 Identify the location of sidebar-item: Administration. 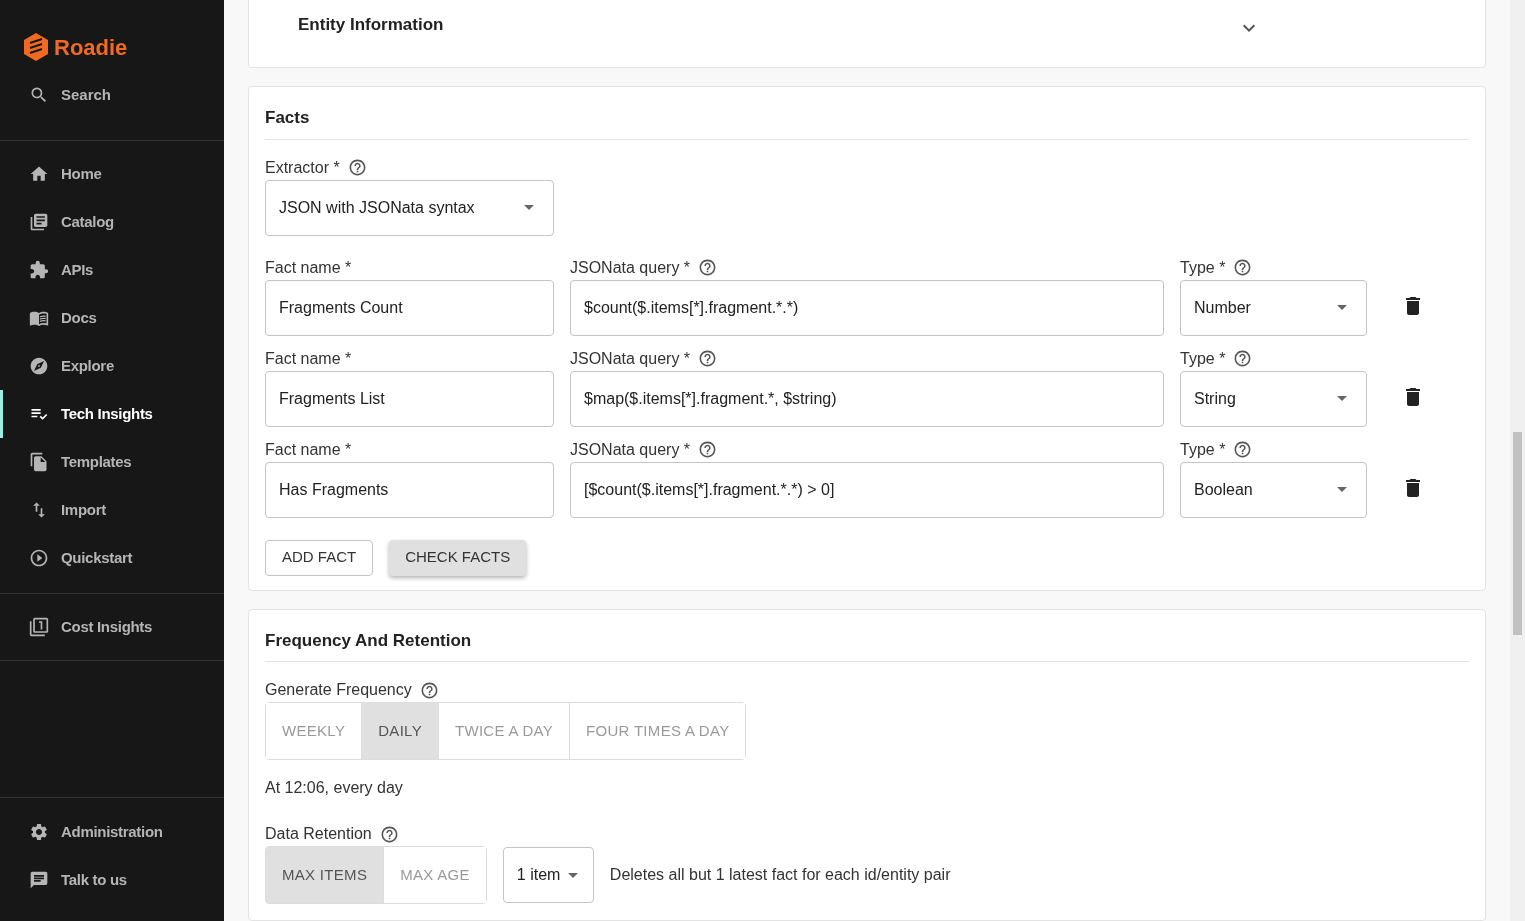
(112, 832).